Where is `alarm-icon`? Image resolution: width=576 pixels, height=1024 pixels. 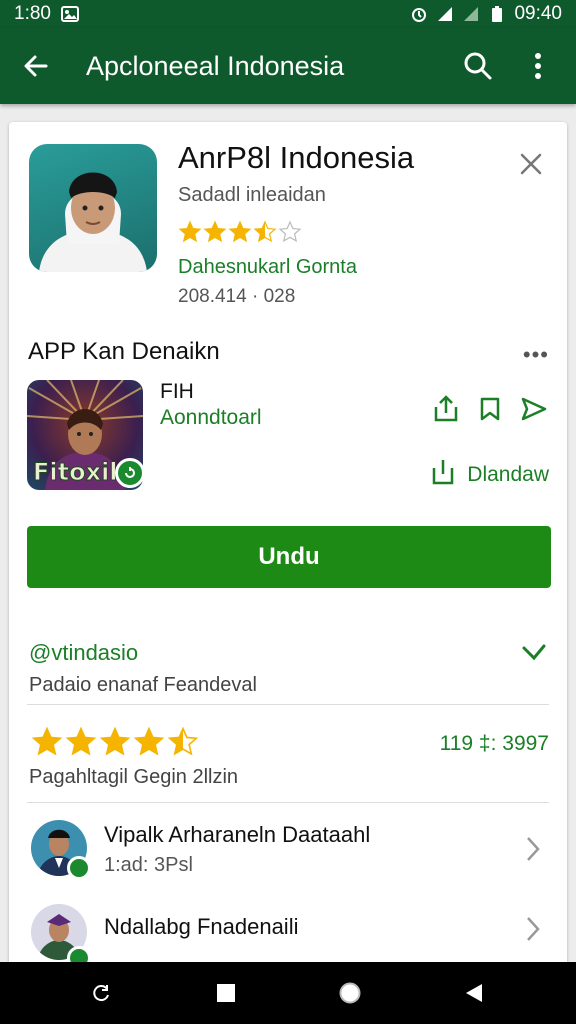 alarm-icon is located at coordinates (419, 14).